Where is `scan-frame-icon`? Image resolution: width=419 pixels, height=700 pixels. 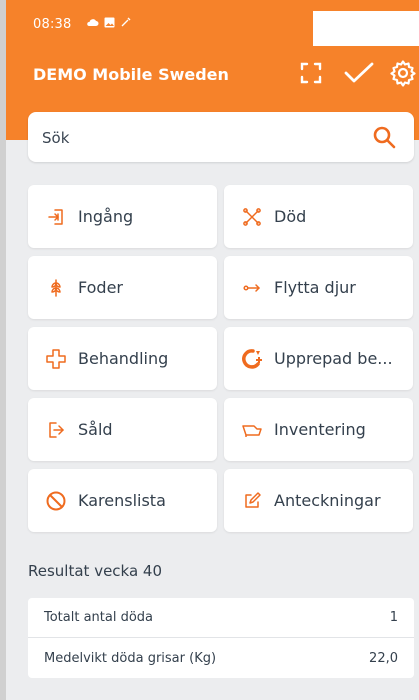
scan-frame-icon is located at coordinates (311, 73).